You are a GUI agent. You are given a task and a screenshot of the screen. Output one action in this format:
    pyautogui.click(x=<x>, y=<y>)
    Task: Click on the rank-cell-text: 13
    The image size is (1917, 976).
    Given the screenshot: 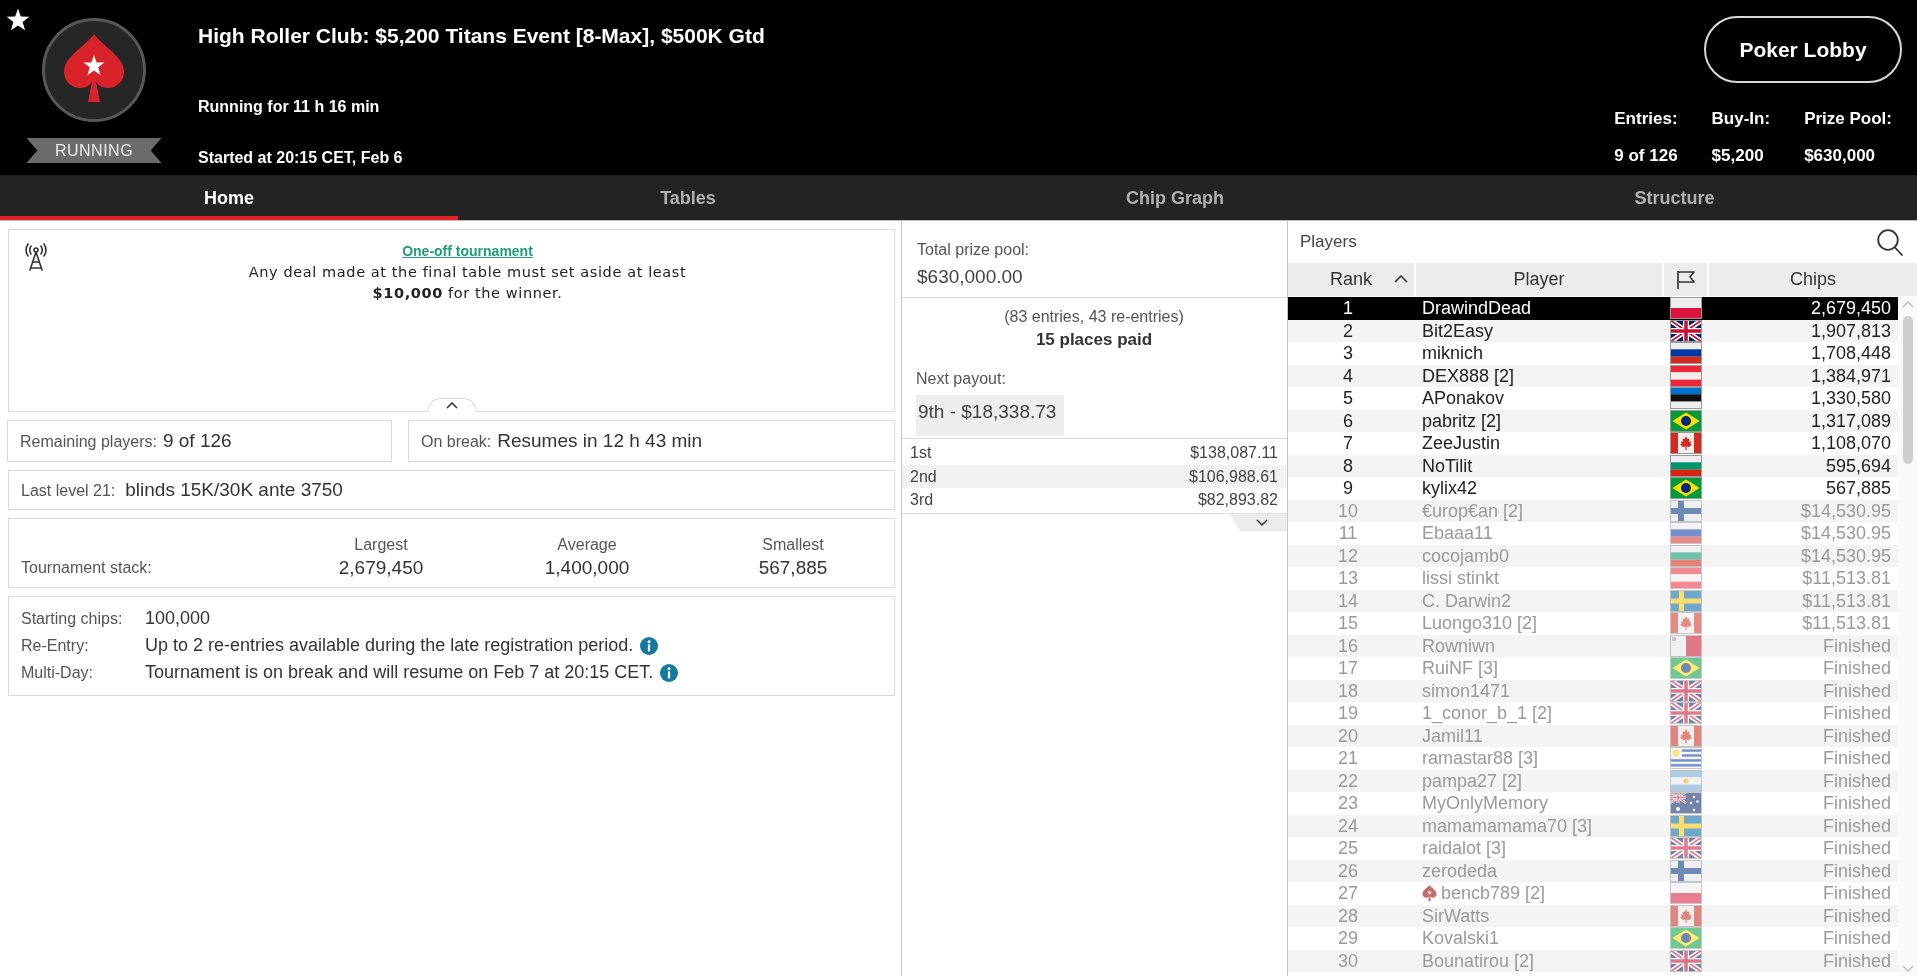 What is the action you would take?
    pyautogui.click(x=1348, y=578)
    